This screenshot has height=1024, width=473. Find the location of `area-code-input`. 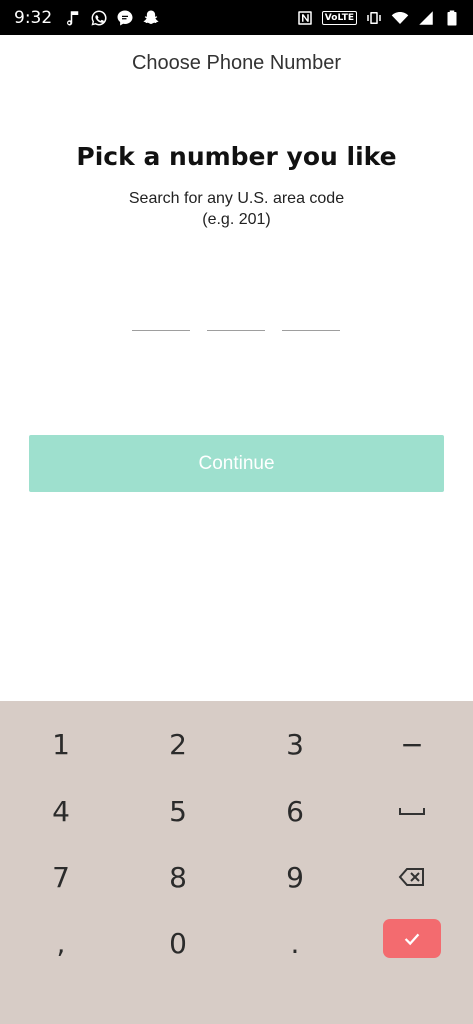

area-code-input is located at coordinates (236, 316).